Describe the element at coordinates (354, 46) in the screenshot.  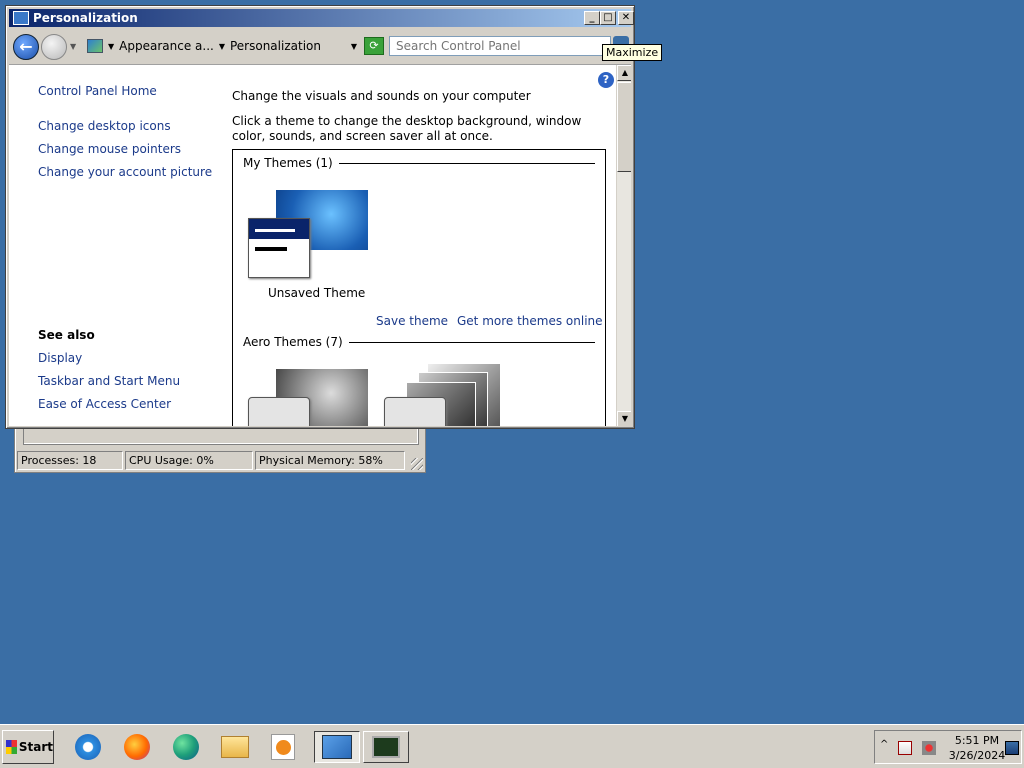
I see `address-dropdown-icon: ▼` at that location.